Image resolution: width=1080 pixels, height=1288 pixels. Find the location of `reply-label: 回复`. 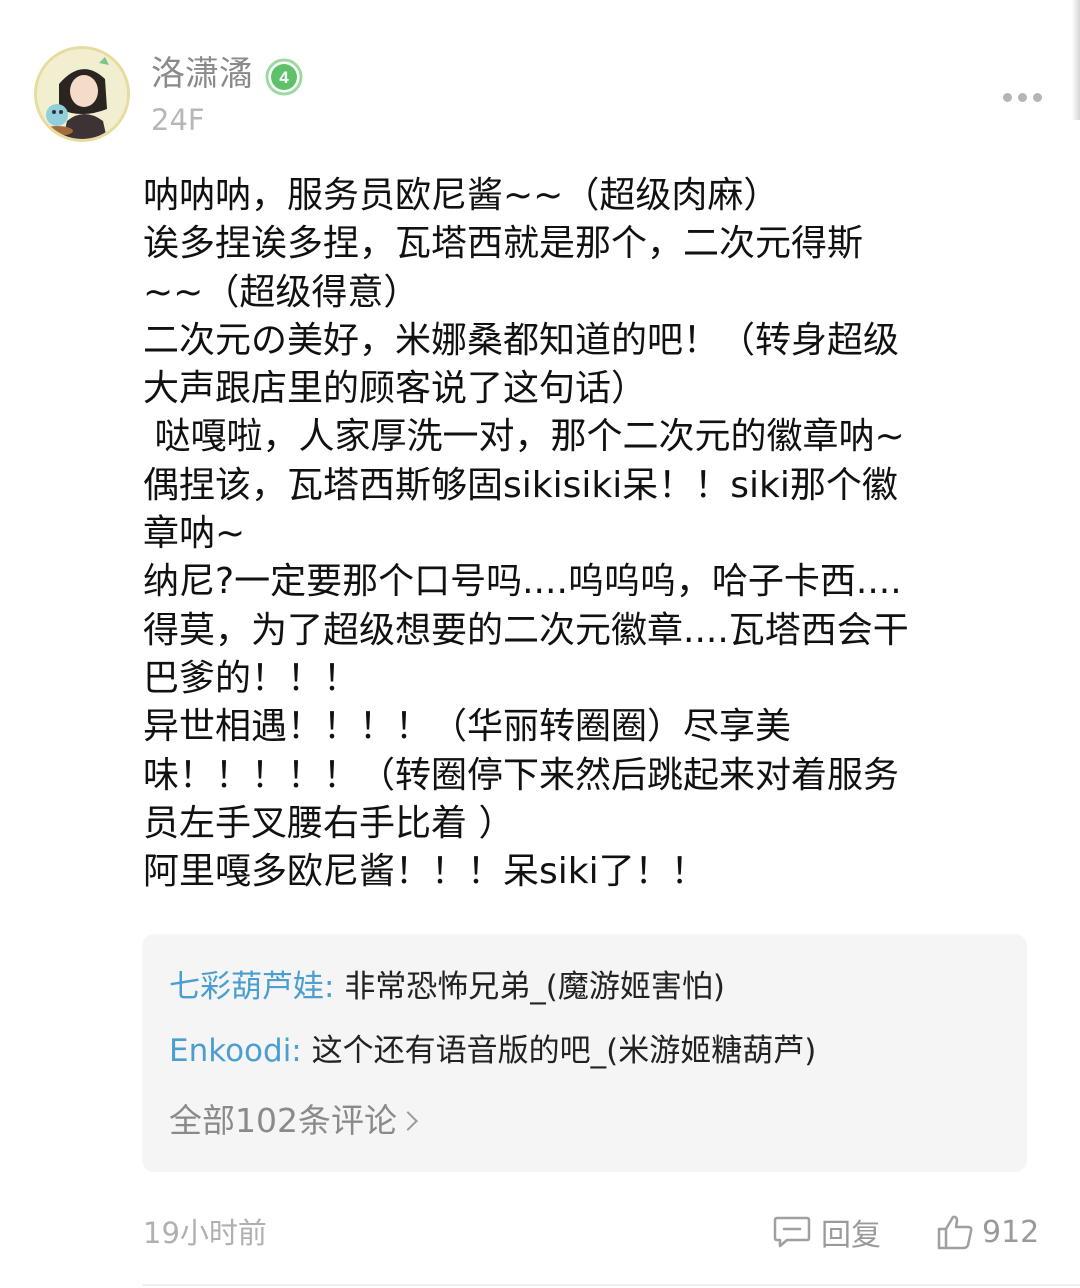

reply-label: 回复 is located at coordinates (851, 1235).